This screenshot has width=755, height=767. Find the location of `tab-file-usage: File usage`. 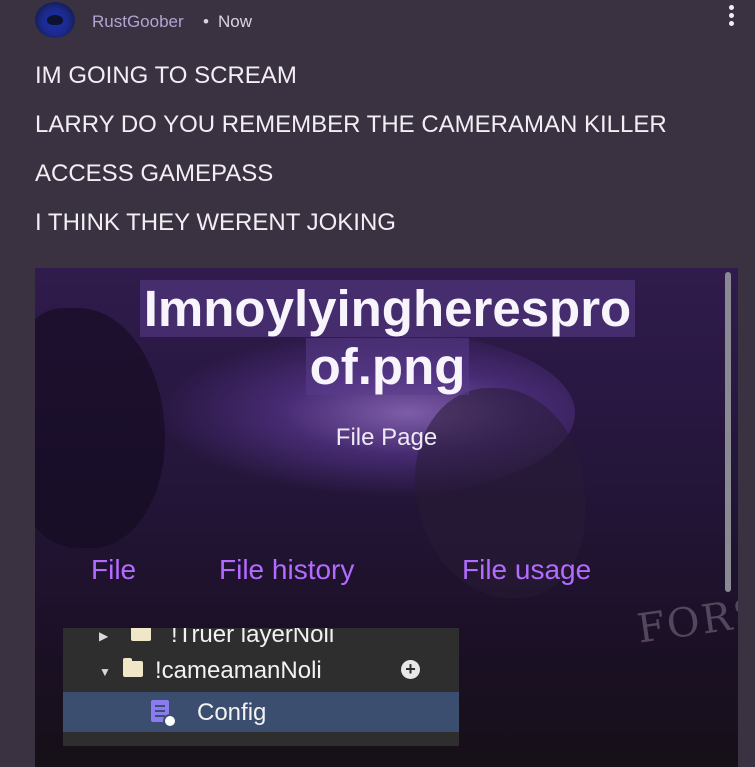

tab-file-usage: File usage is located at coordinates (526, 570).